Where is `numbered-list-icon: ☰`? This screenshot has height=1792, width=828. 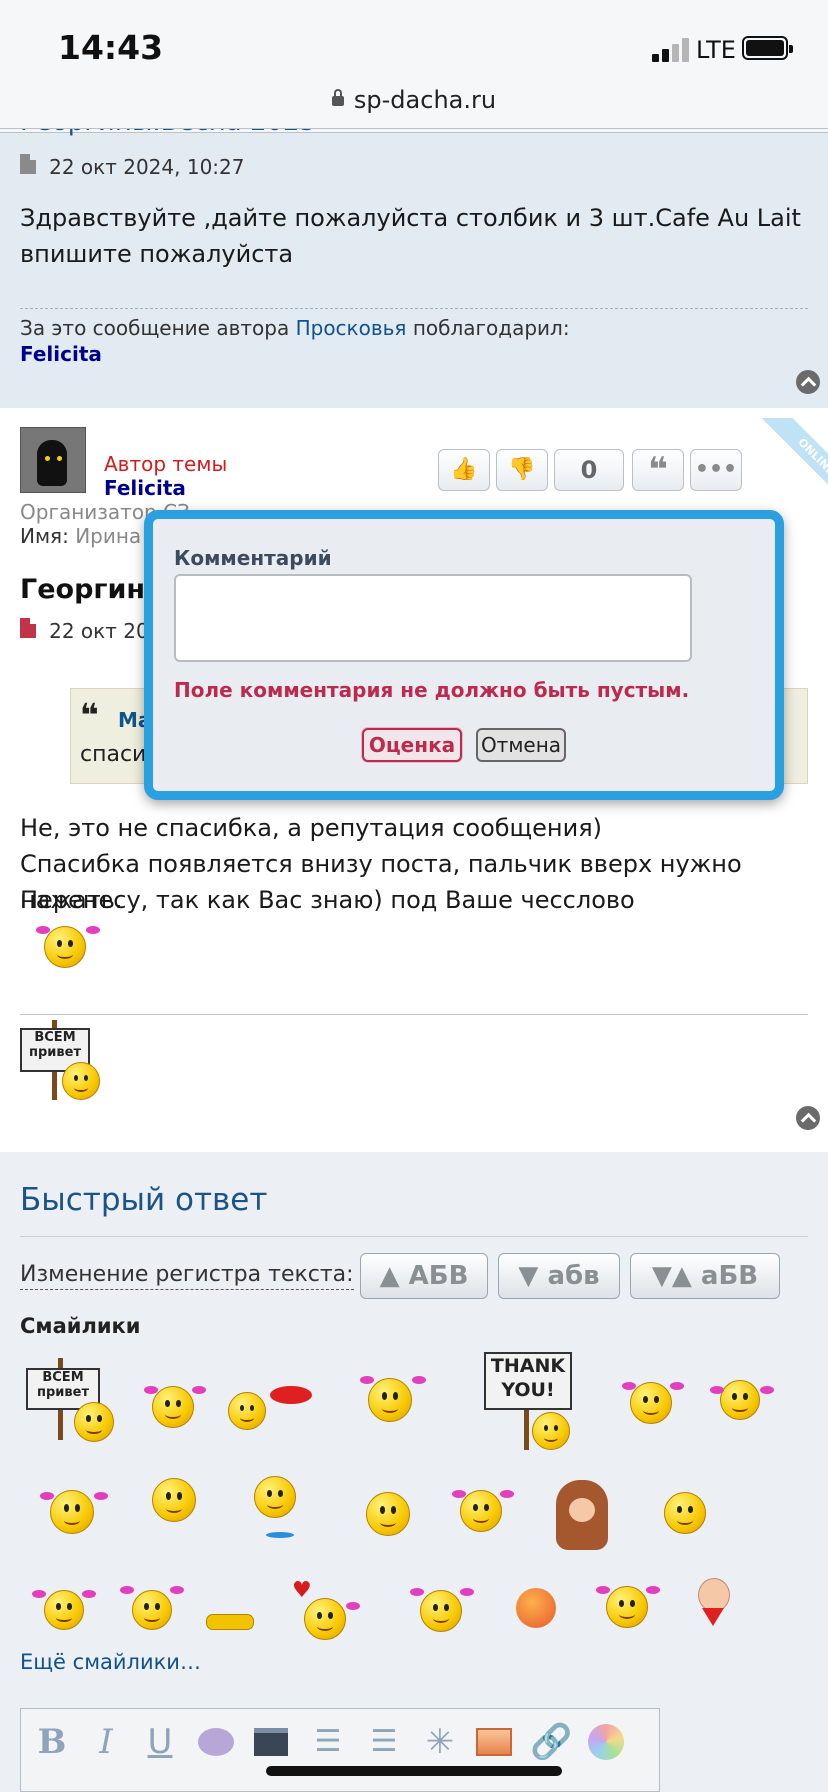
numbered-list-icon: ☰ is located at coordinates (384, 1742).